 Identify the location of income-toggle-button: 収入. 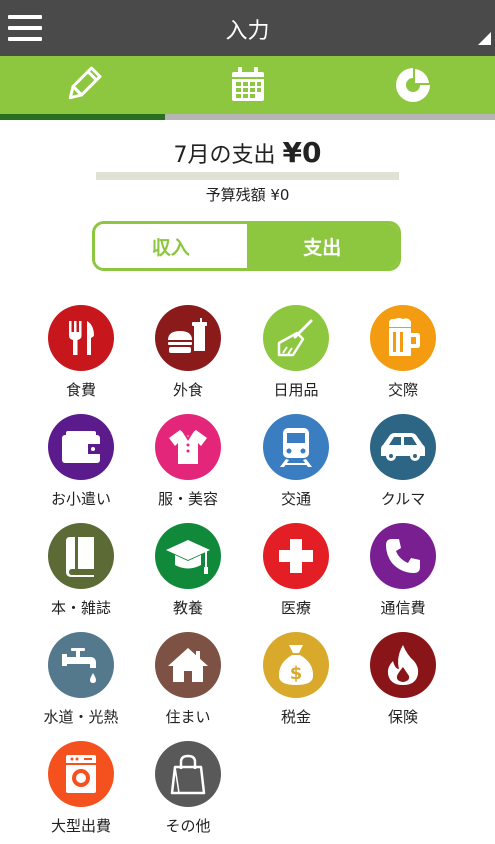
(171, 246).